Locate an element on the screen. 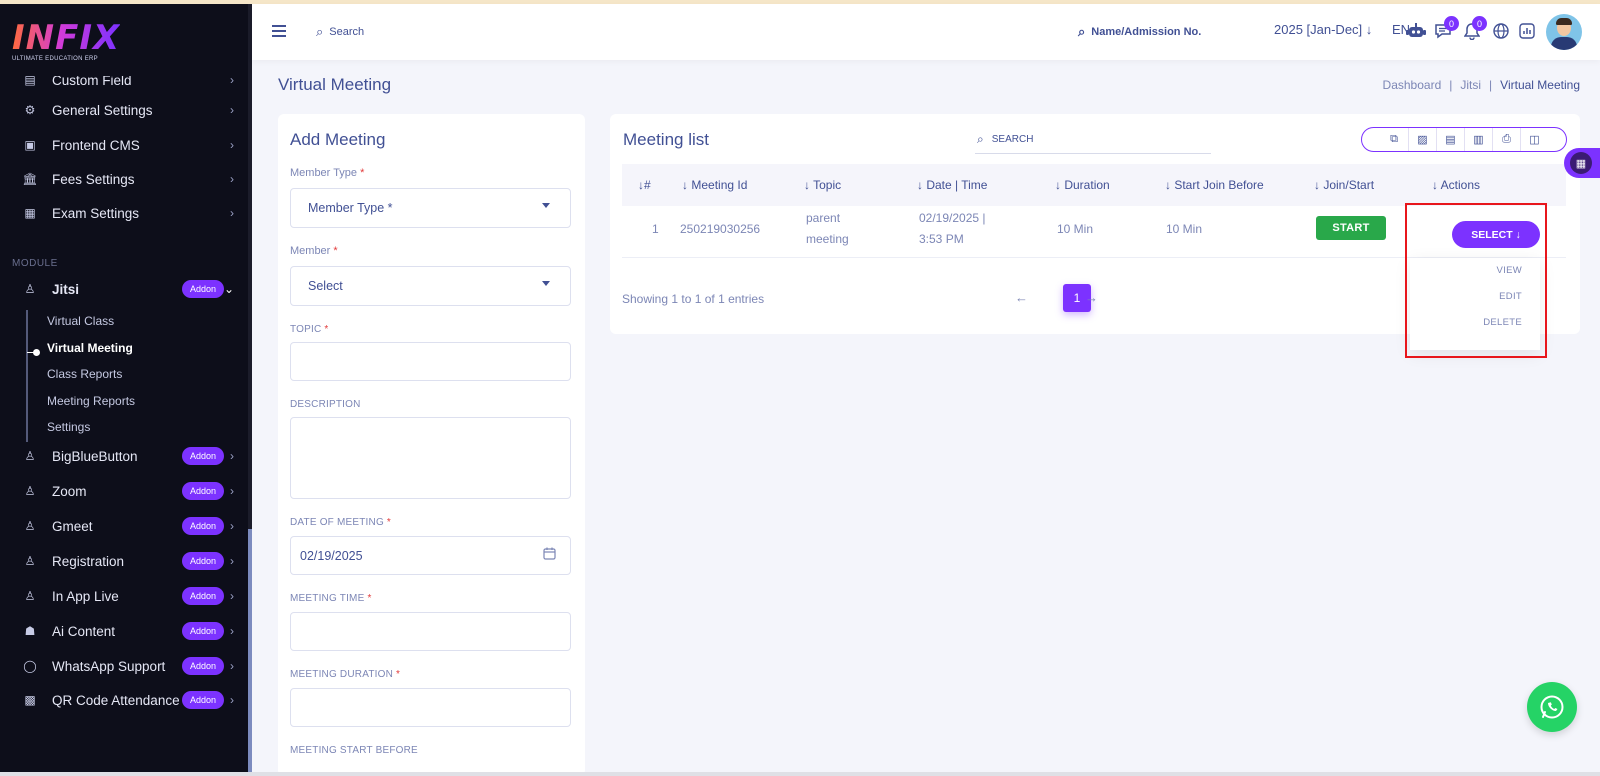  caret-down-icon is located at coordinates (546, 205).